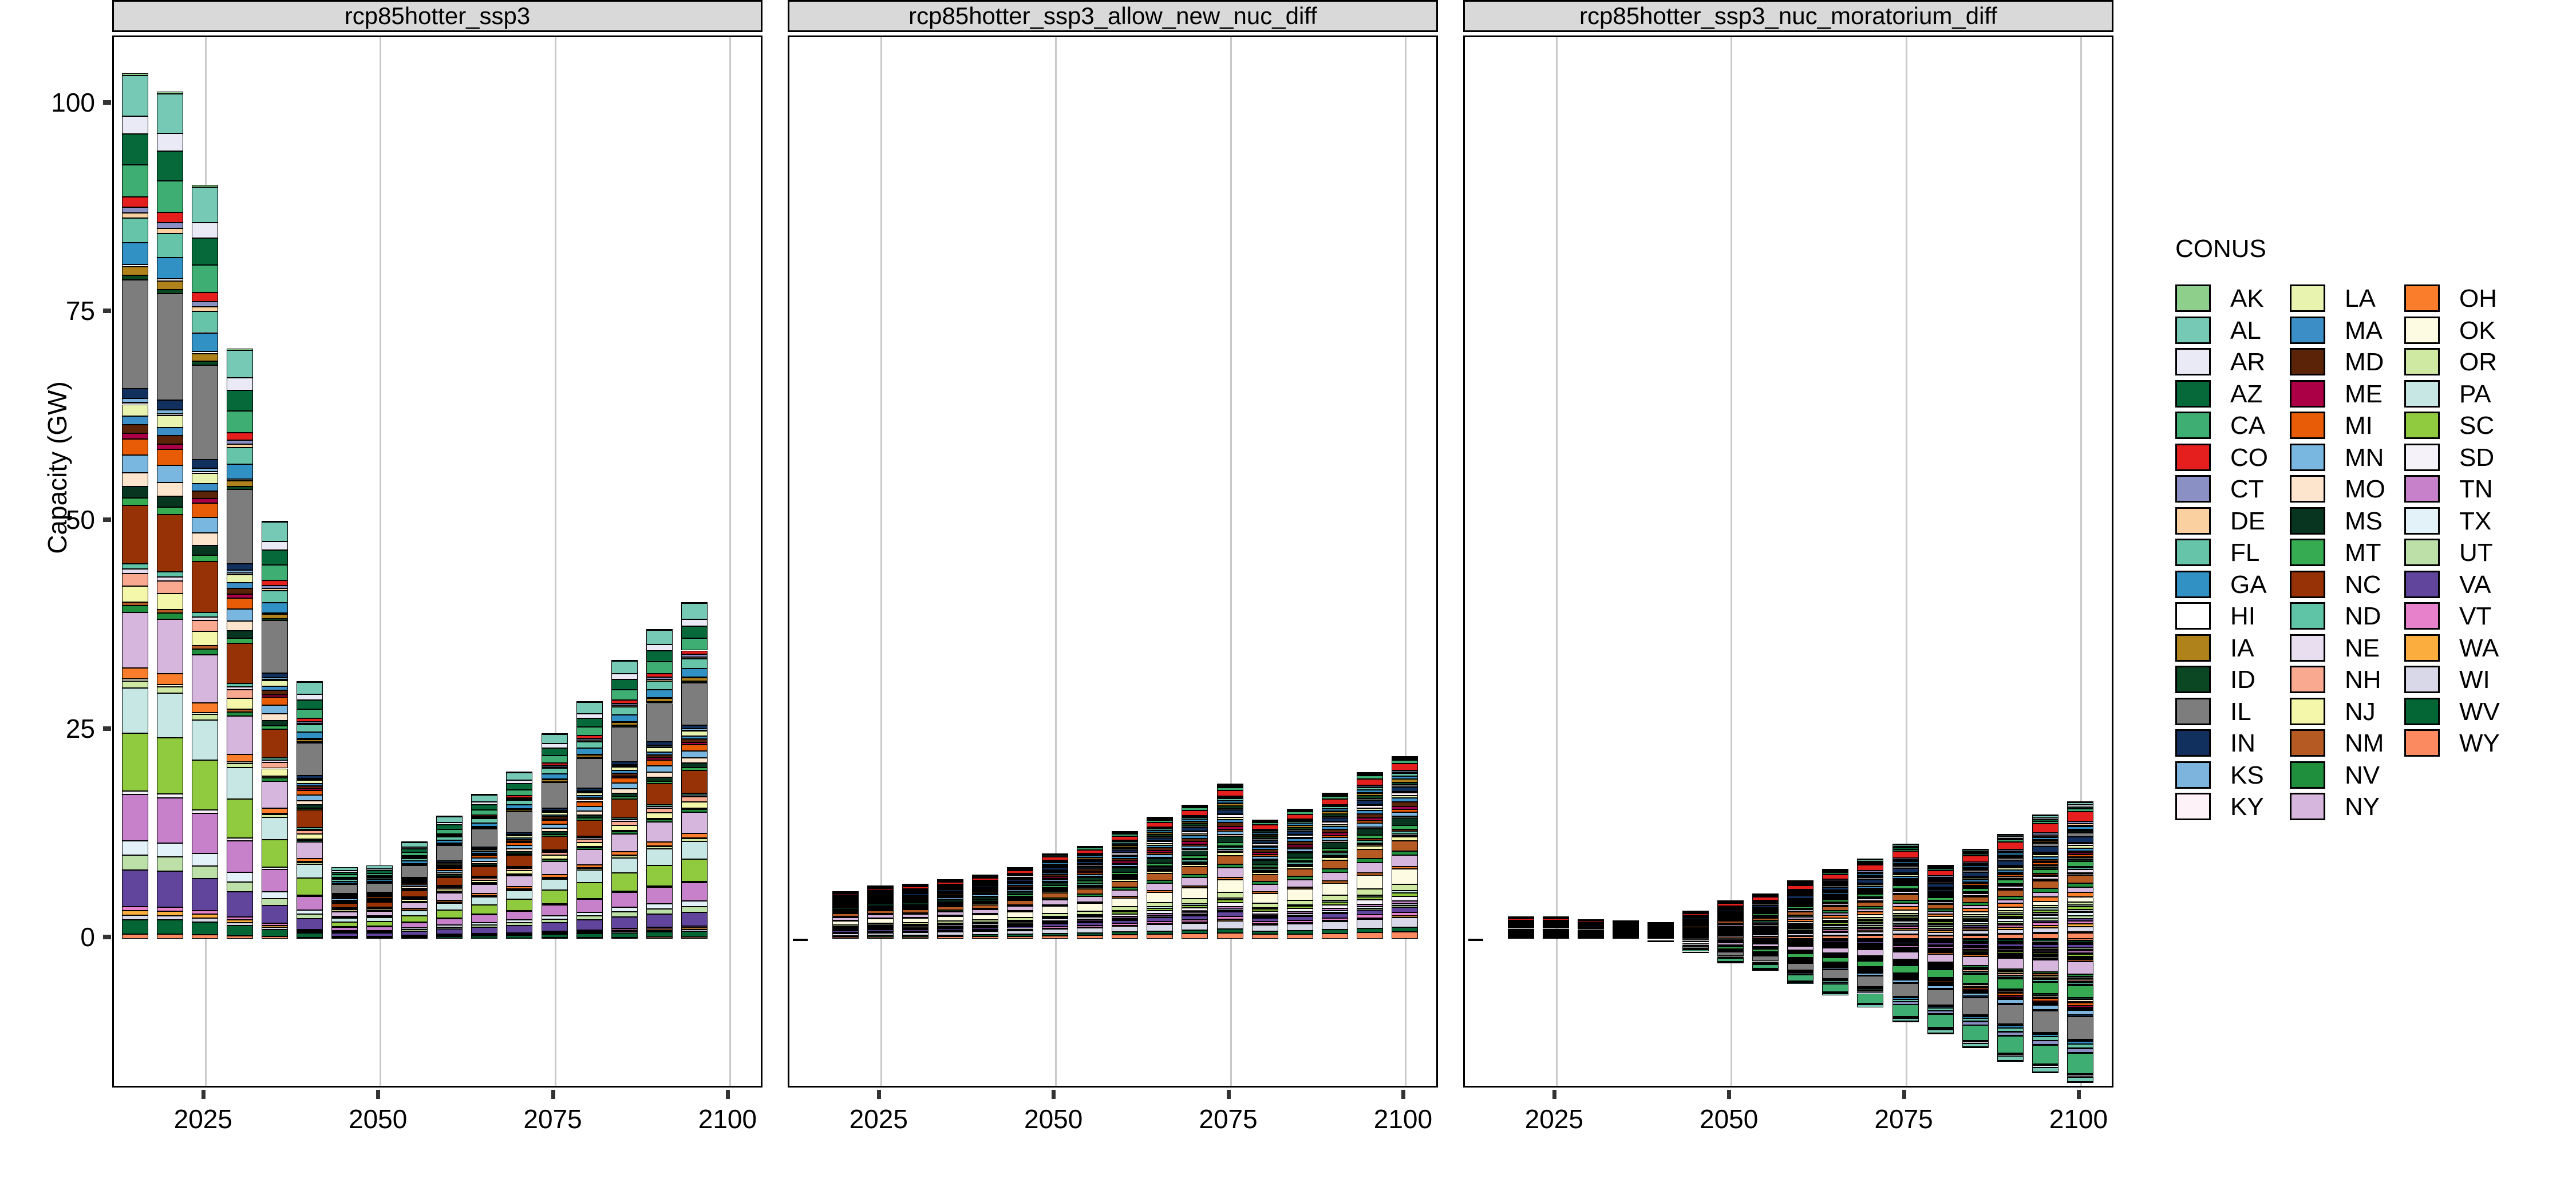 The width and height of the screenshot is (2576, 1202). Describe the element at coordinates (73, 102) in the screenshot. I see `y-tick-label: 100` at that location.